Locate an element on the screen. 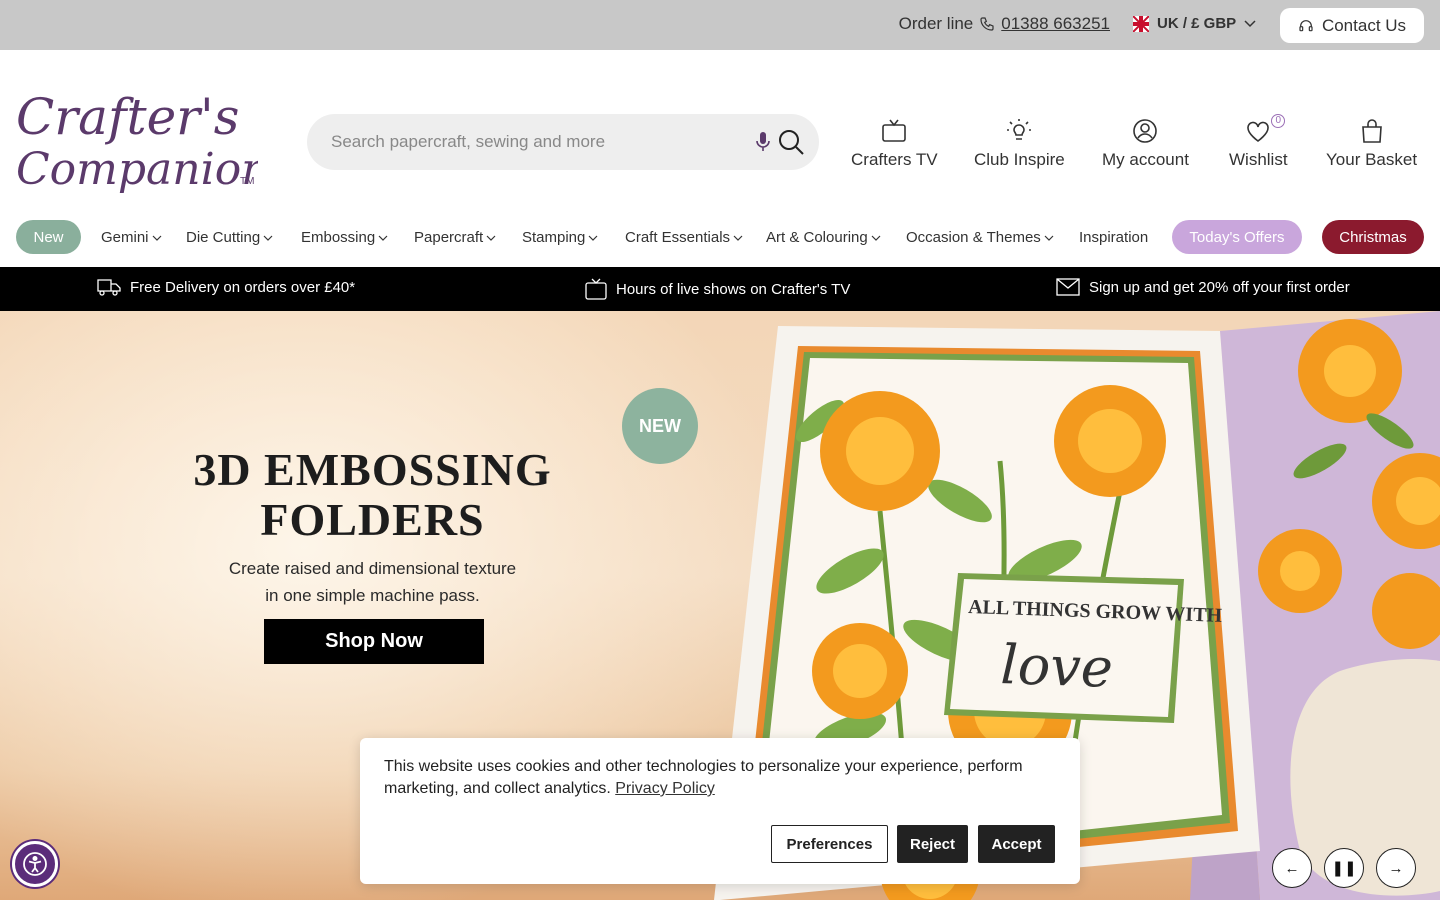 This screenshot has height=900, width=1440. cookie-accept-button: Accept is located at coordinates (1016, 844).